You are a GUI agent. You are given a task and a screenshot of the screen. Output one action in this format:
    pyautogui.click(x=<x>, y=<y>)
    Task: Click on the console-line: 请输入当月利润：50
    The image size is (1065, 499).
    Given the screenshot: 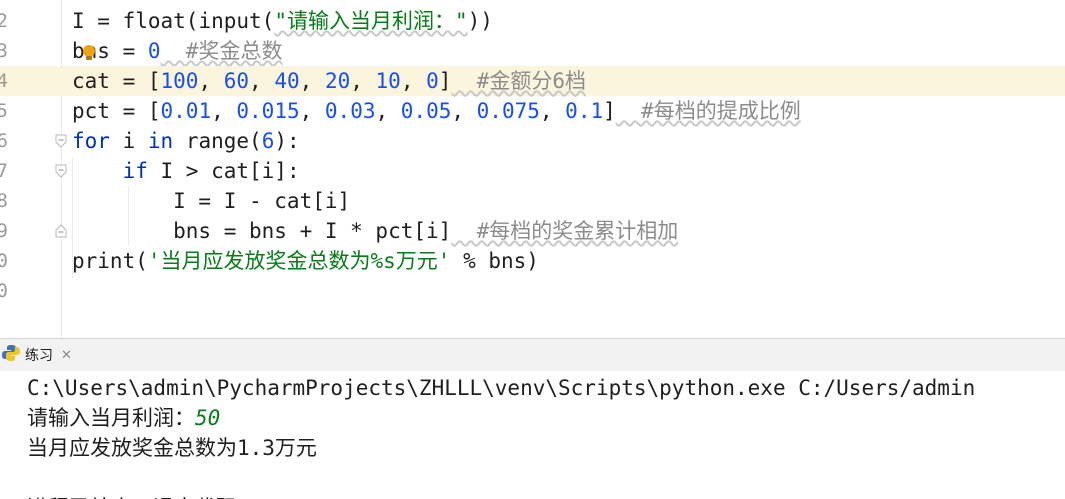 What is the action you would take?
    pyautogui.click(x=123, y=418)
    